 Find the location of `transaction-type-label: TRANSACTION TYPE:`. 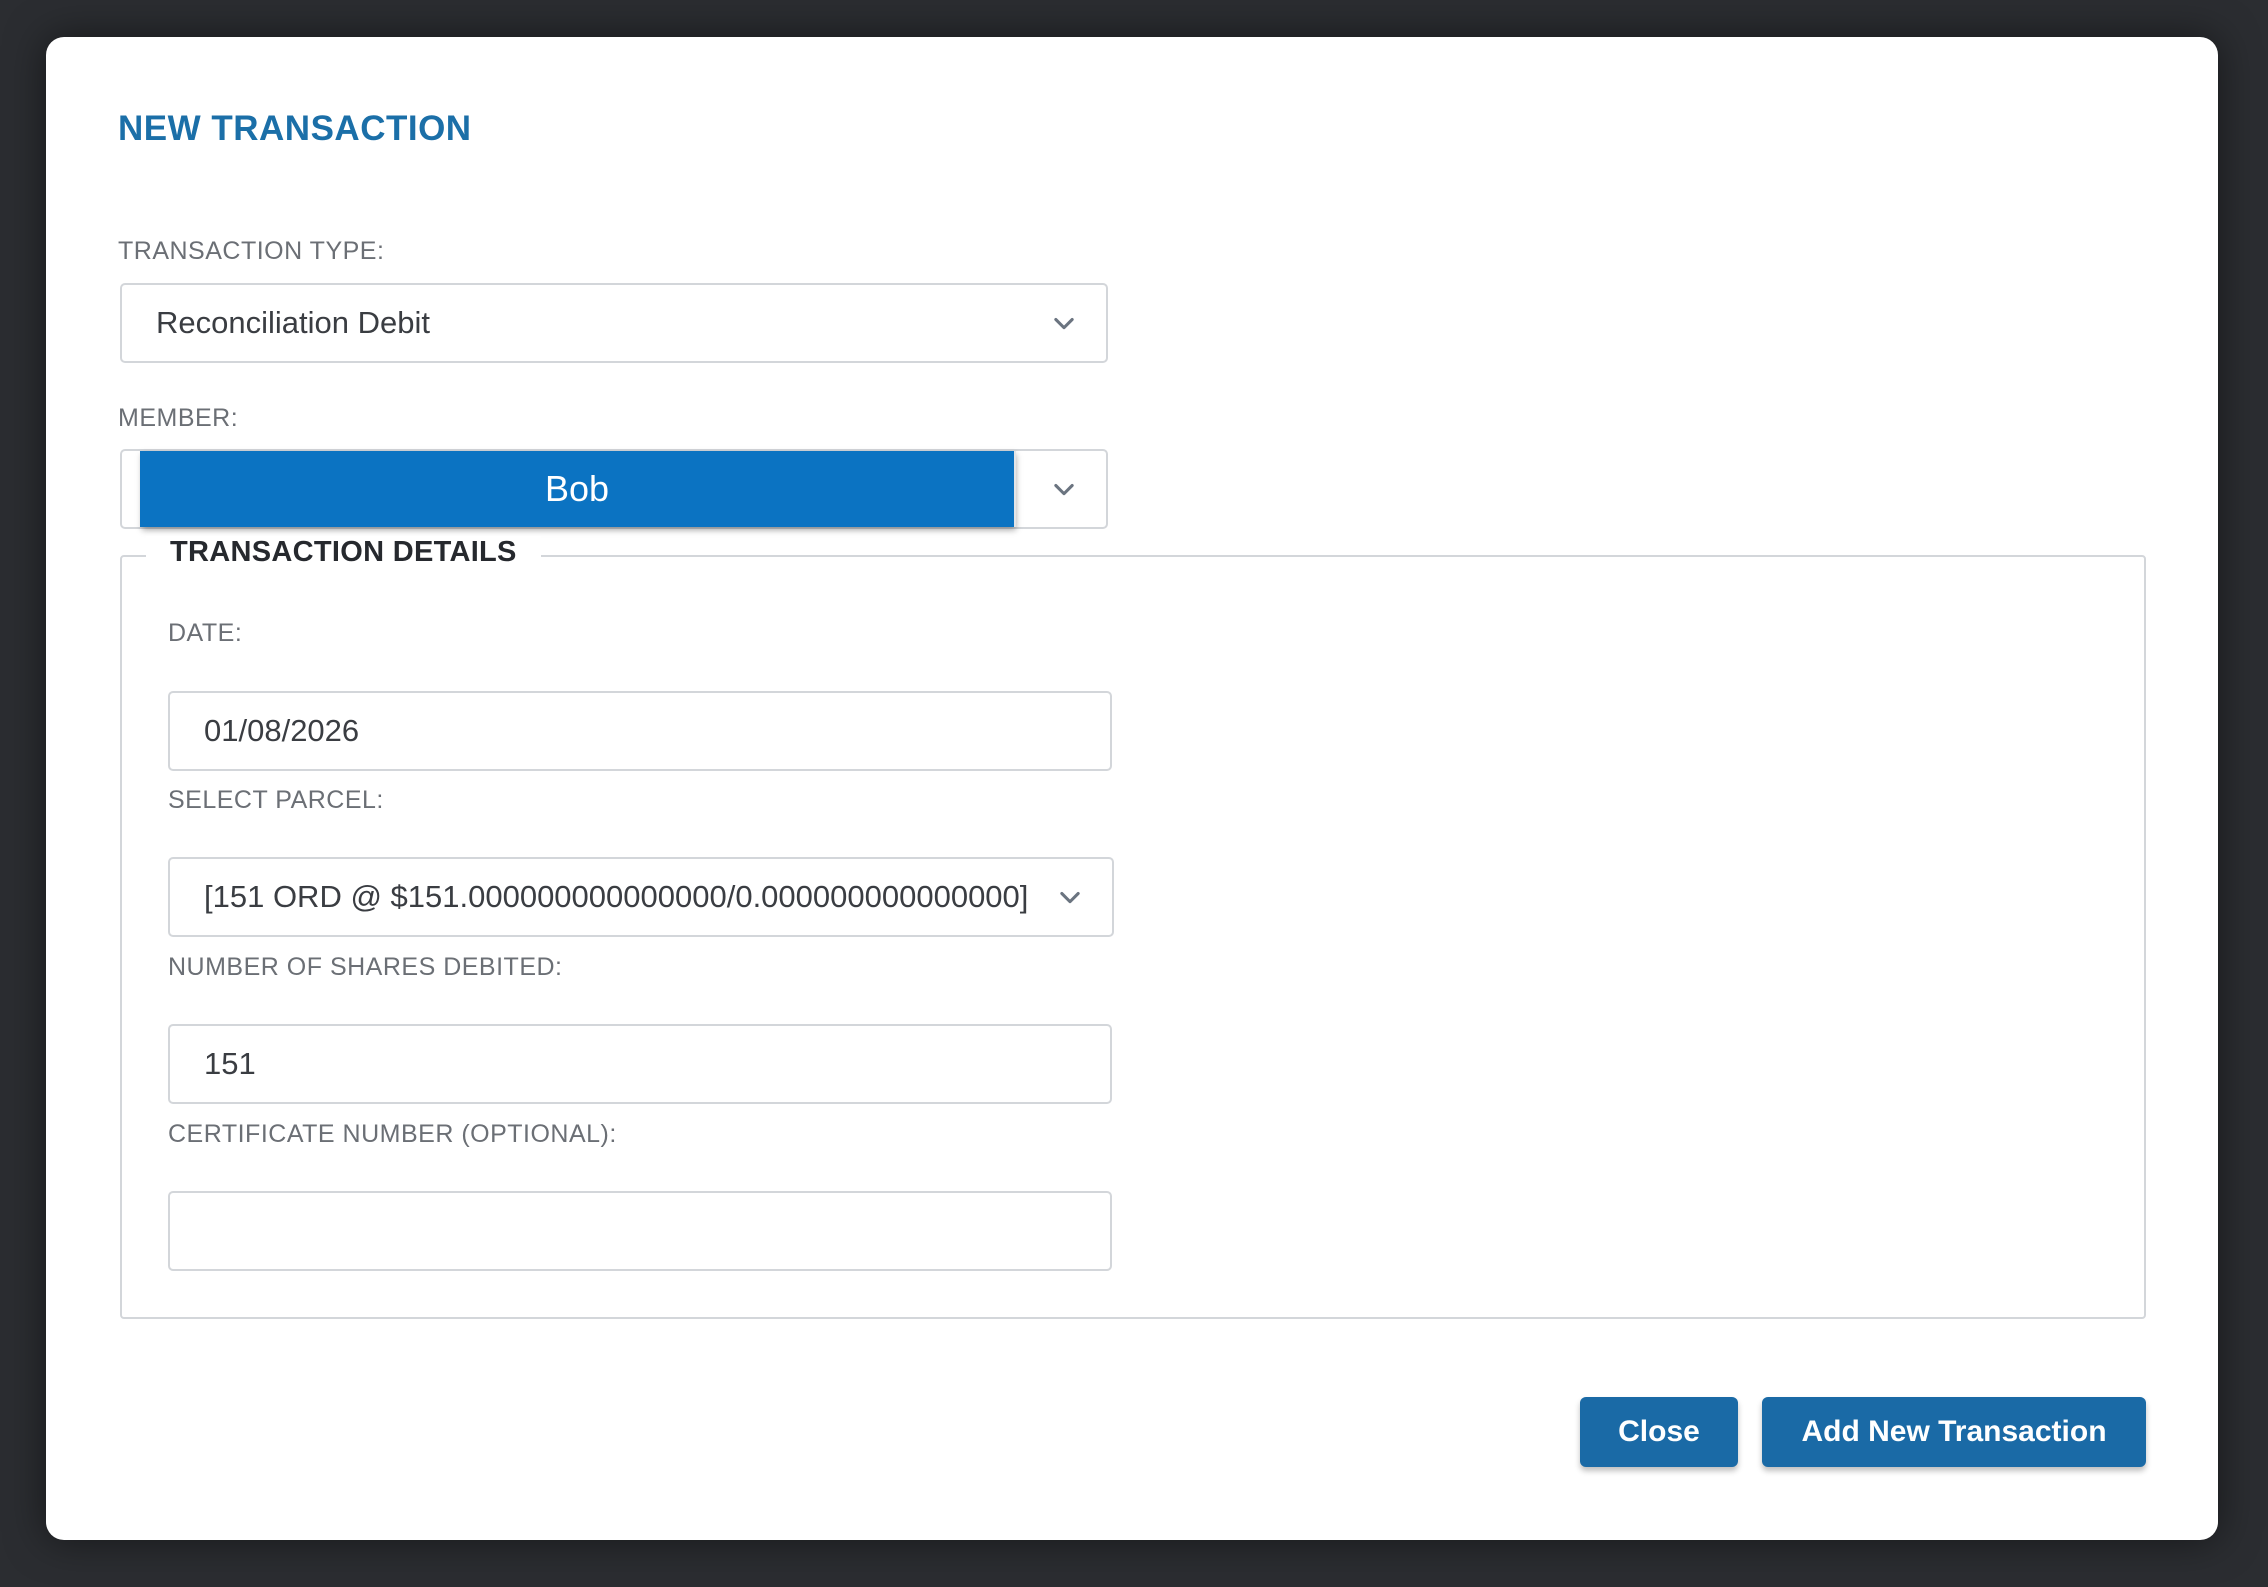

transaction-type-label: TRANSACTION TYPE: is located at coordinates (251, 251).